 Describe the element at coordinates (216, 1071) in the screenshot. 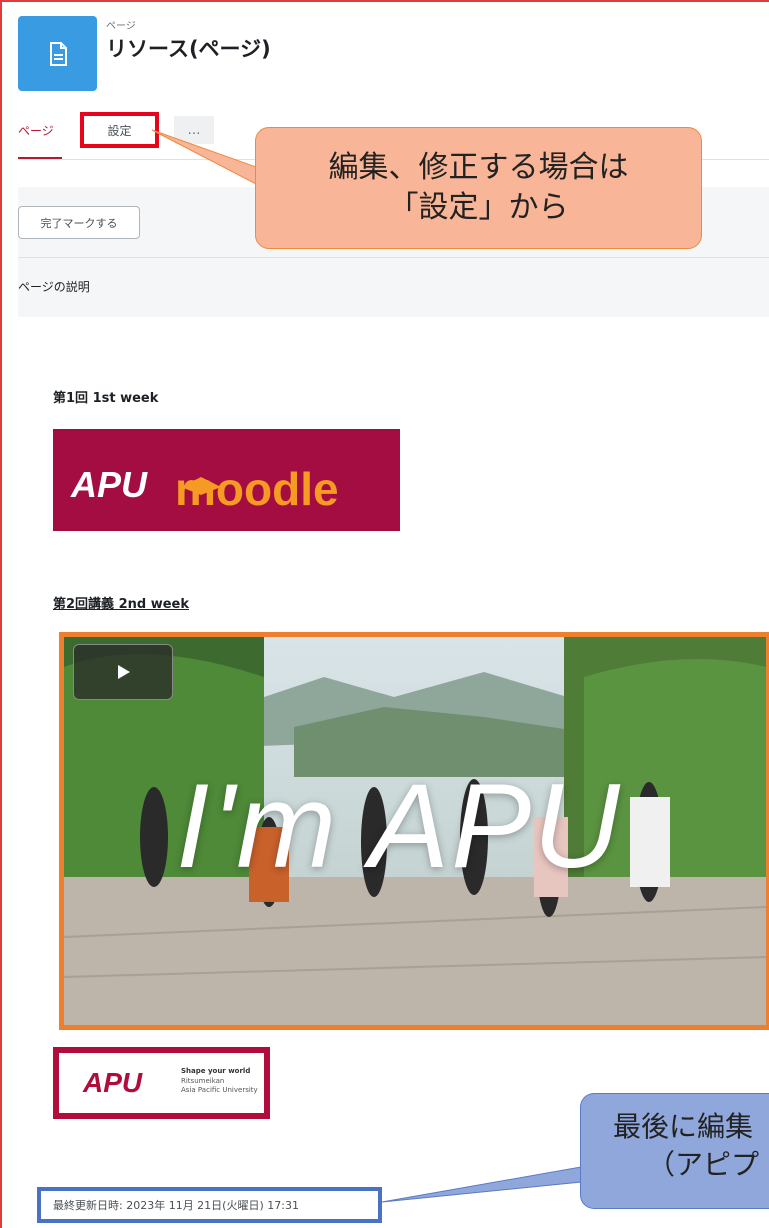

I see `apu-logo-tagline: Shape your world` at that location.